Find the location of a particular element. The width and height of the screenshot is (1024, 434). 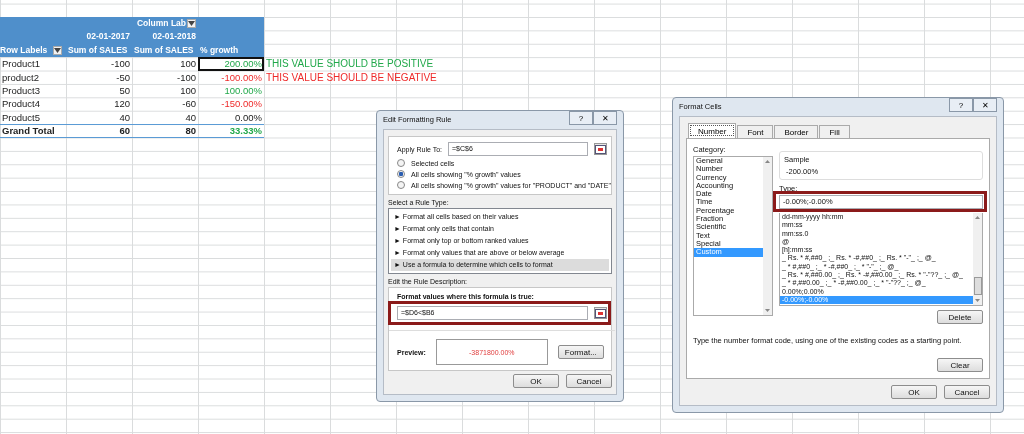

growth-cell-text: 100.00% is located at coordinates (243, 90).